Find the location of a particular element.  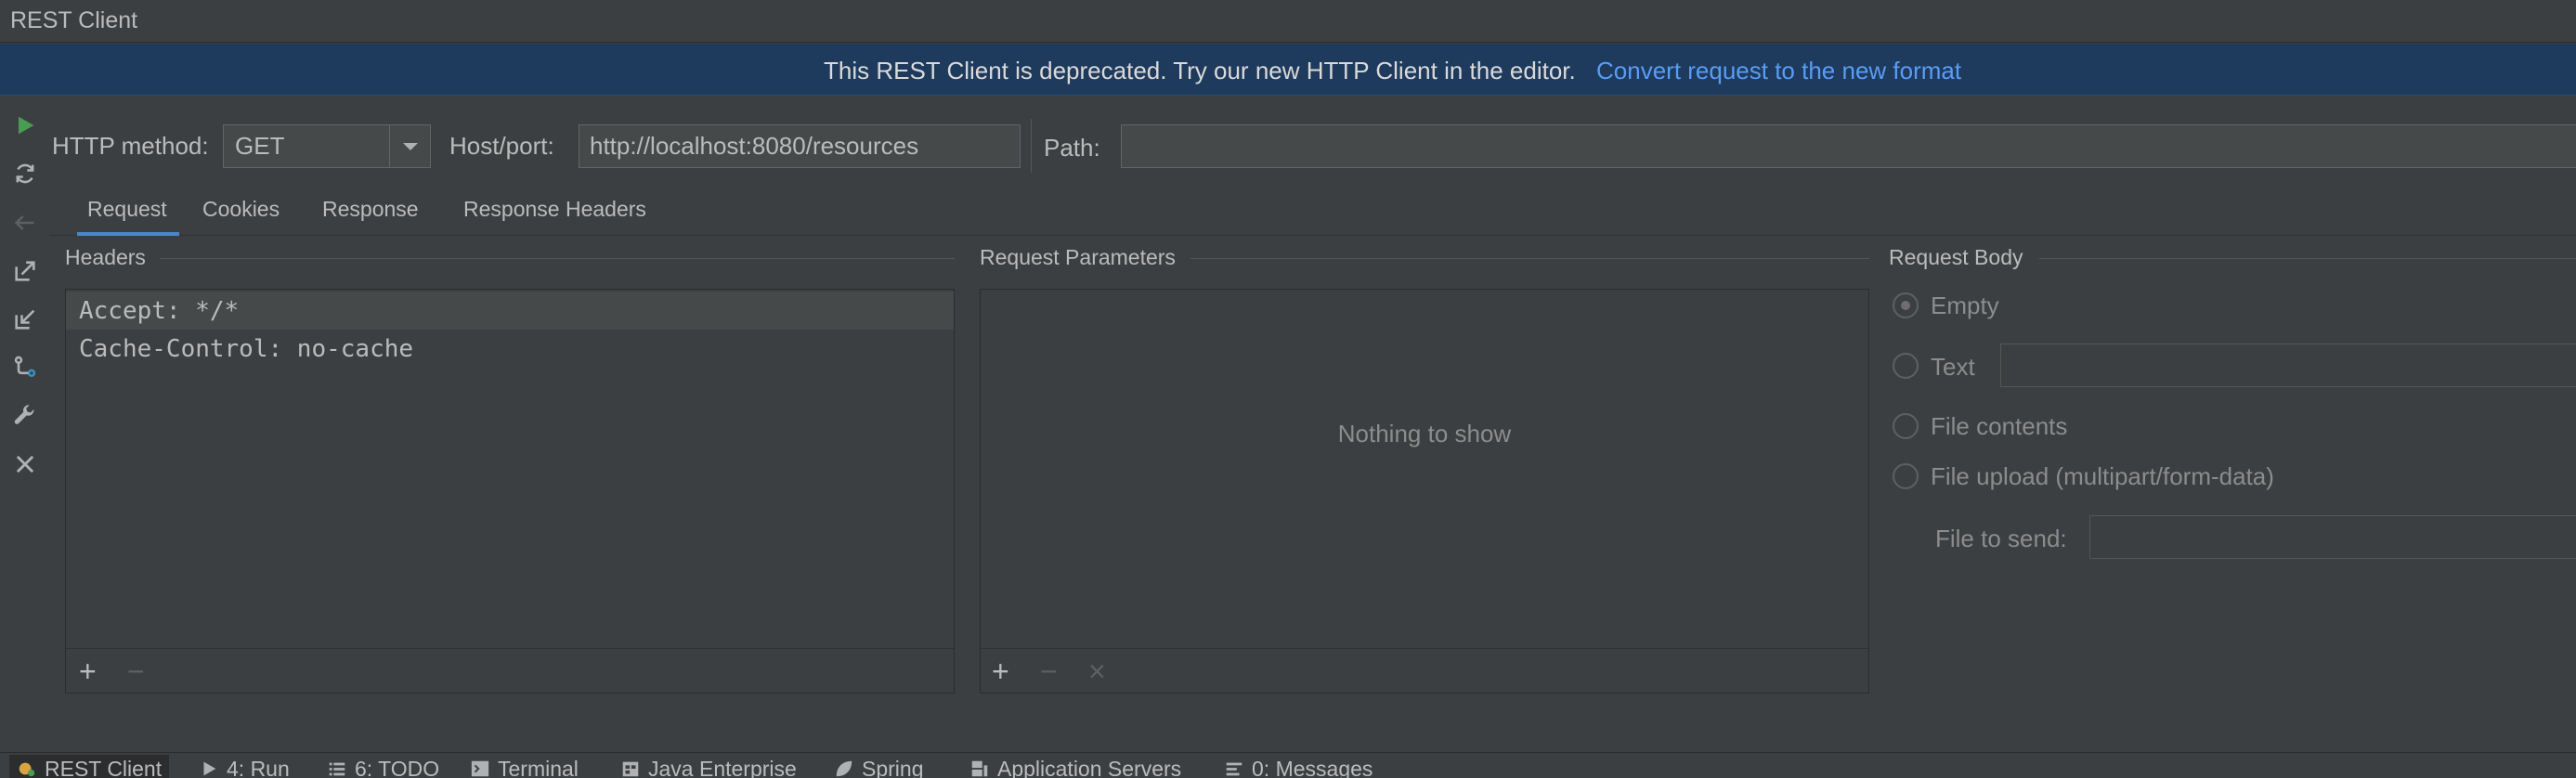

java-enterprise-icon is located at coordinates (630, 769).